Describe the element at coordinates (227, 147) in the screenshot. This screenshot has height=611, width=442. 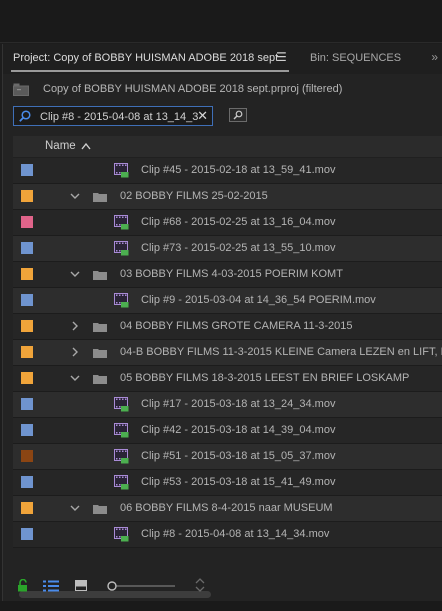
I see `list-header: Name` at that location.